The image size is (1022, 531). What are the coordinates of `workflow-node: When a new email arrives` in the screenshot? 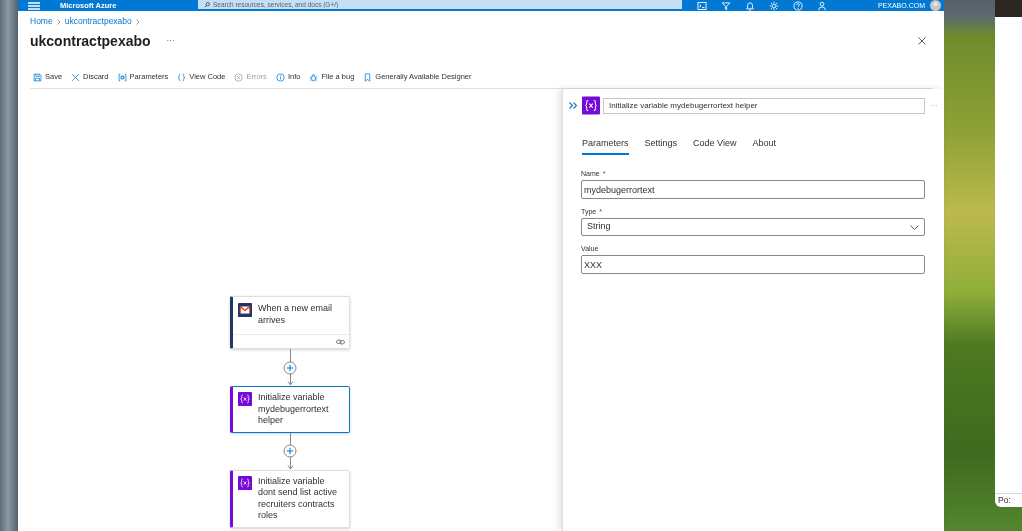 It's located at (290, 322).